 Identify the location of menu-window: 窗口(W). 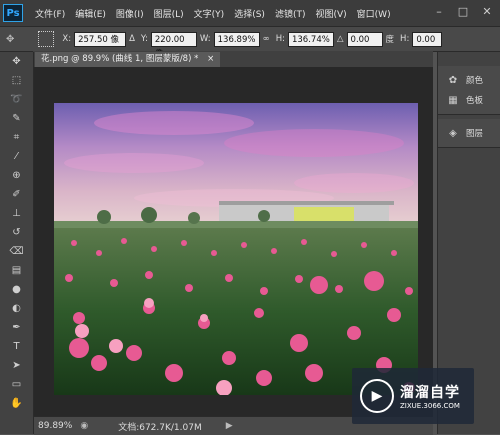
(374, 13).